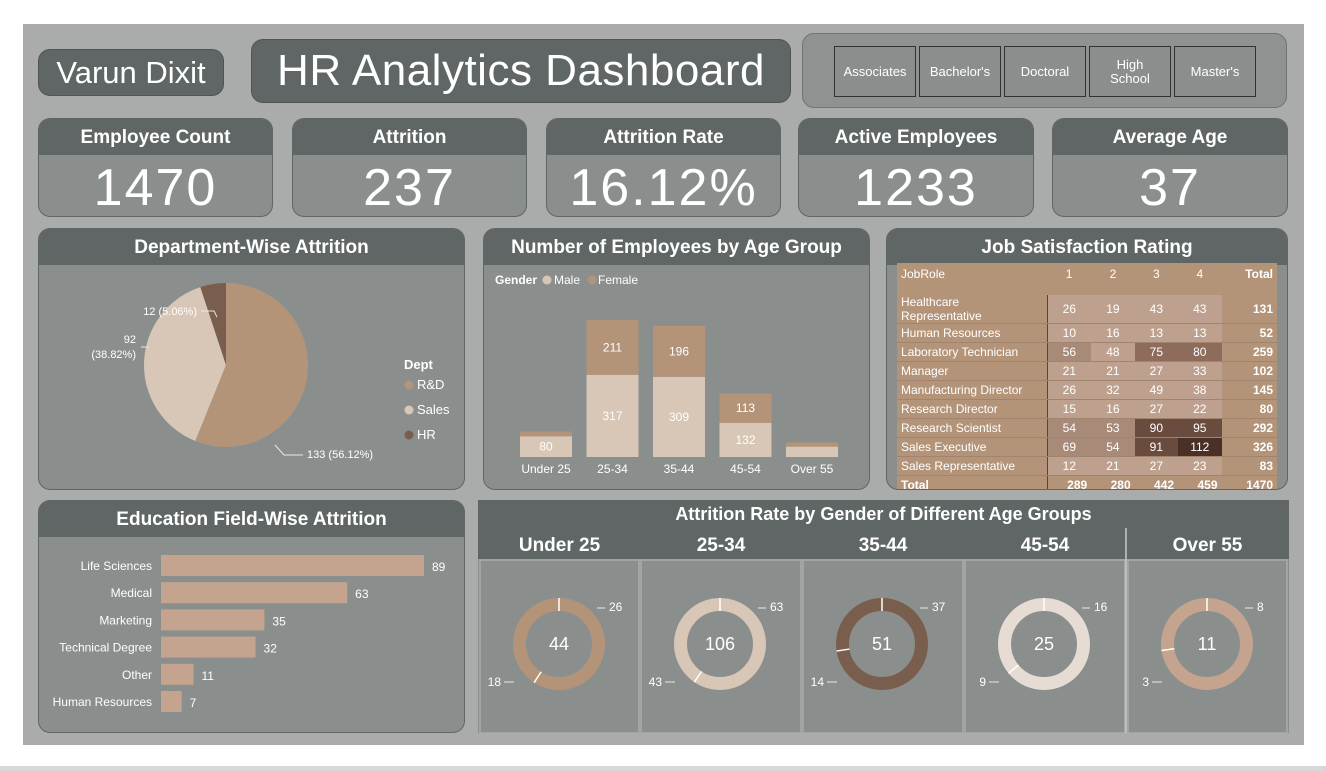 This screenshot has width=1326, height=771. I want to click on table-row: Manufacturing Director 26 32 49 38 145, so click(1087, 390).